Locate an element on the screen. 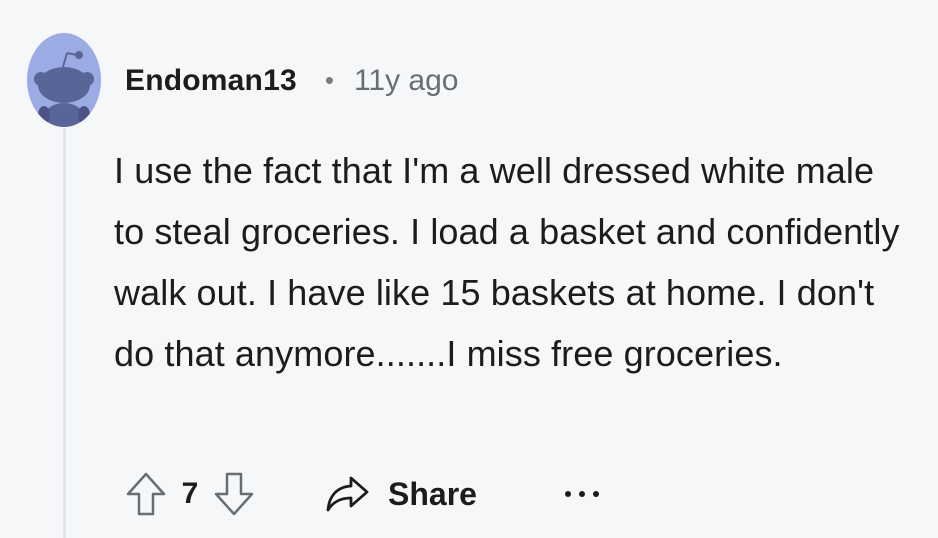 This screenshot has height=538, width=938. action-bar: 7 Share is located at coordinates (361, 494).